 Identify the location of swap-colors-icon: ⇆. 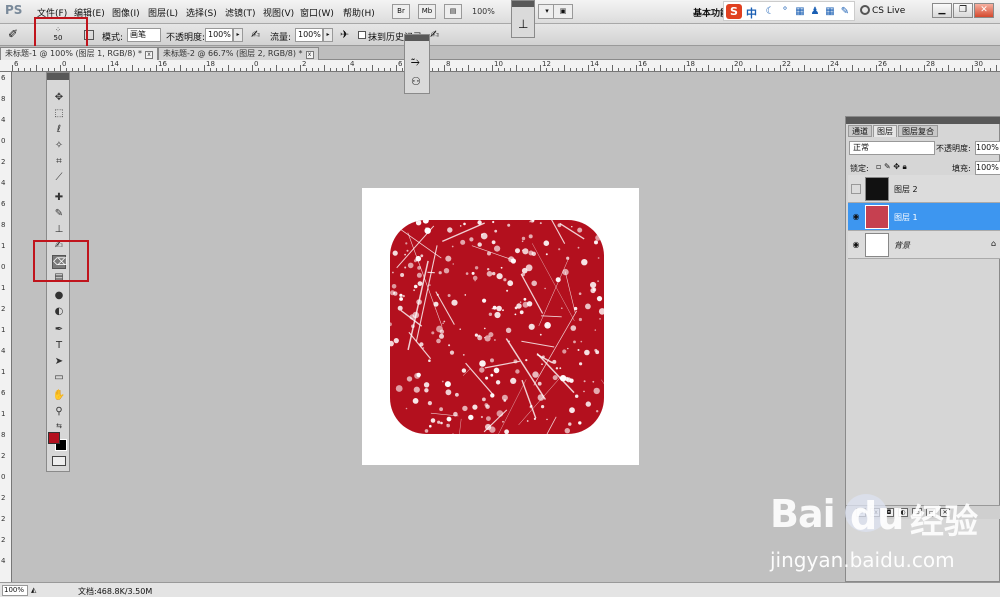
(59, 426).